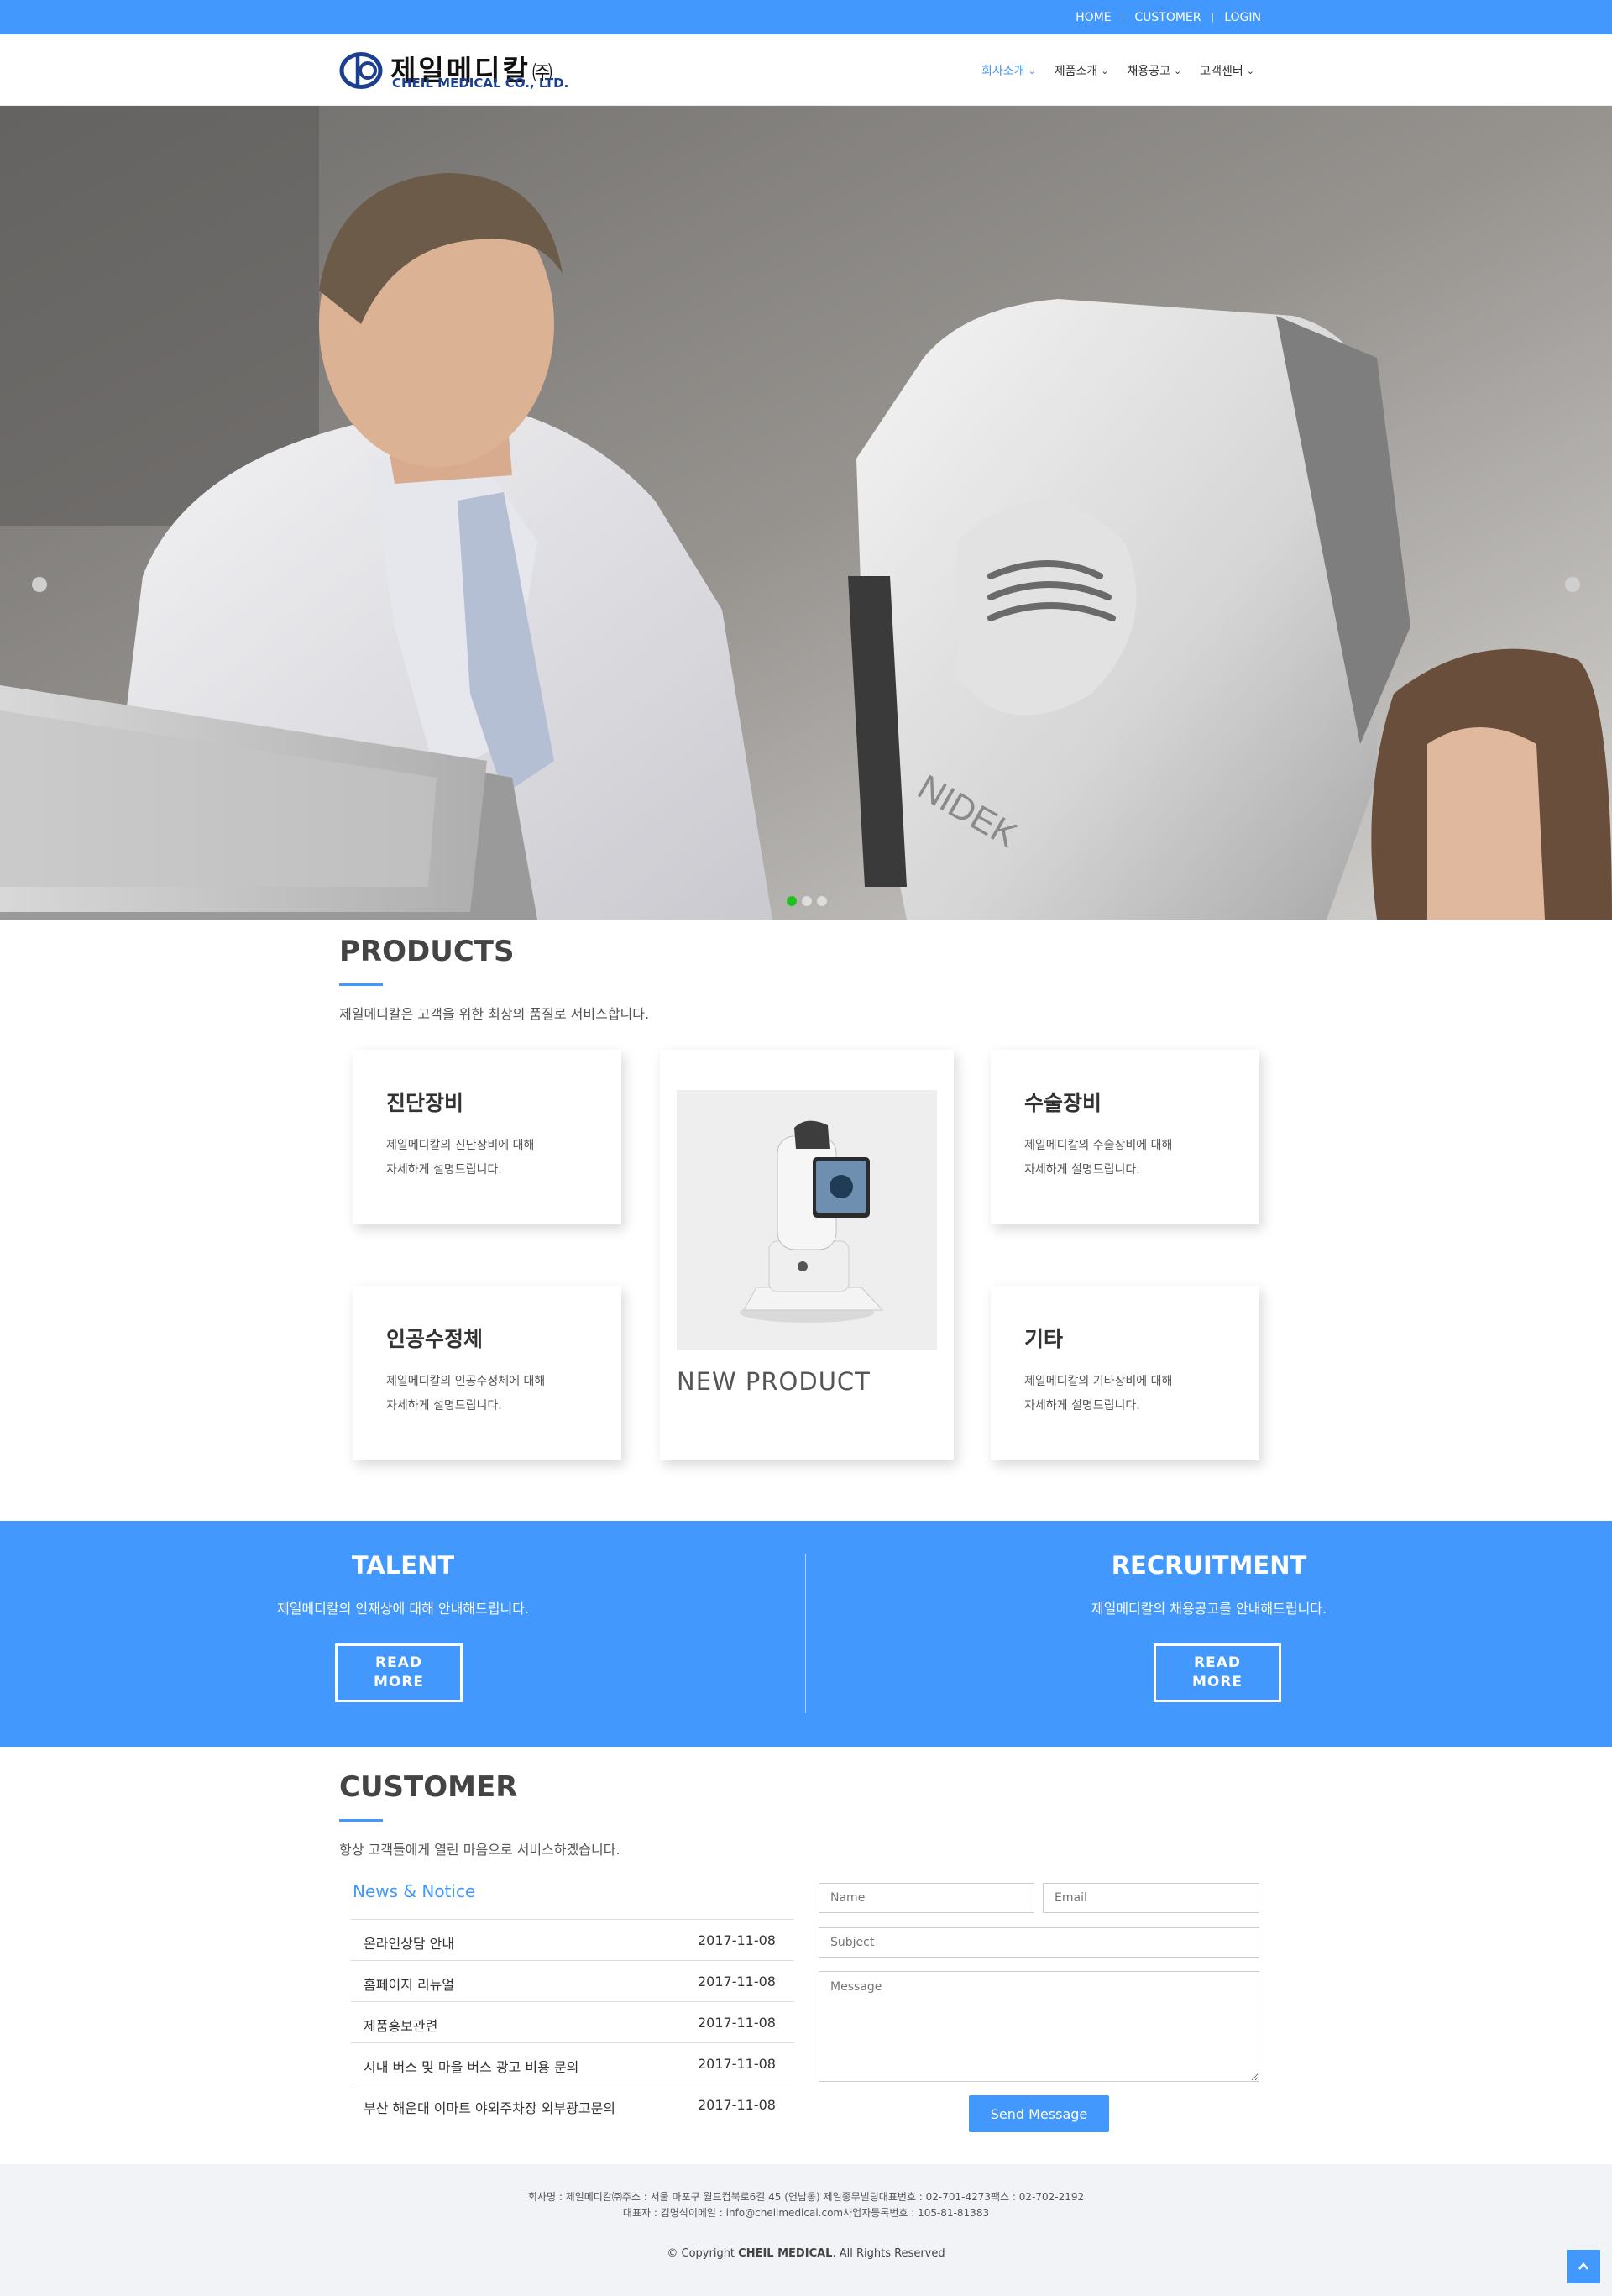 This screenshot has height=2296, width=1612. I want to click on products-subtitle: 제일메디칼은 고객을 위한 최상의 품질로 서비스합니다., so click(494, 1014).